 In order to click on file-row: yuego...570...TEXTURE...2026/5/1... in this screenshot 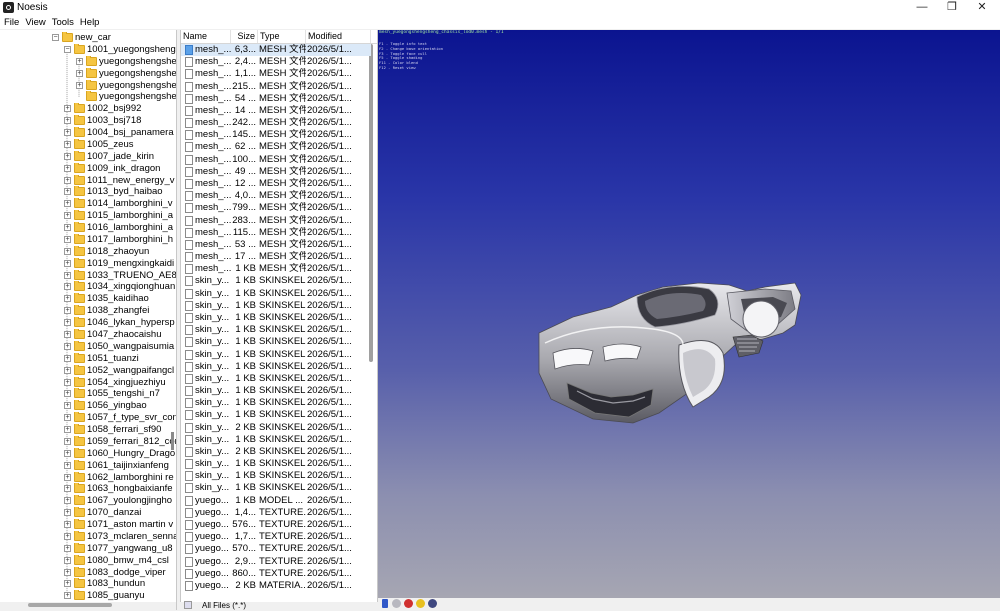, I will do `click(276, 549)`.